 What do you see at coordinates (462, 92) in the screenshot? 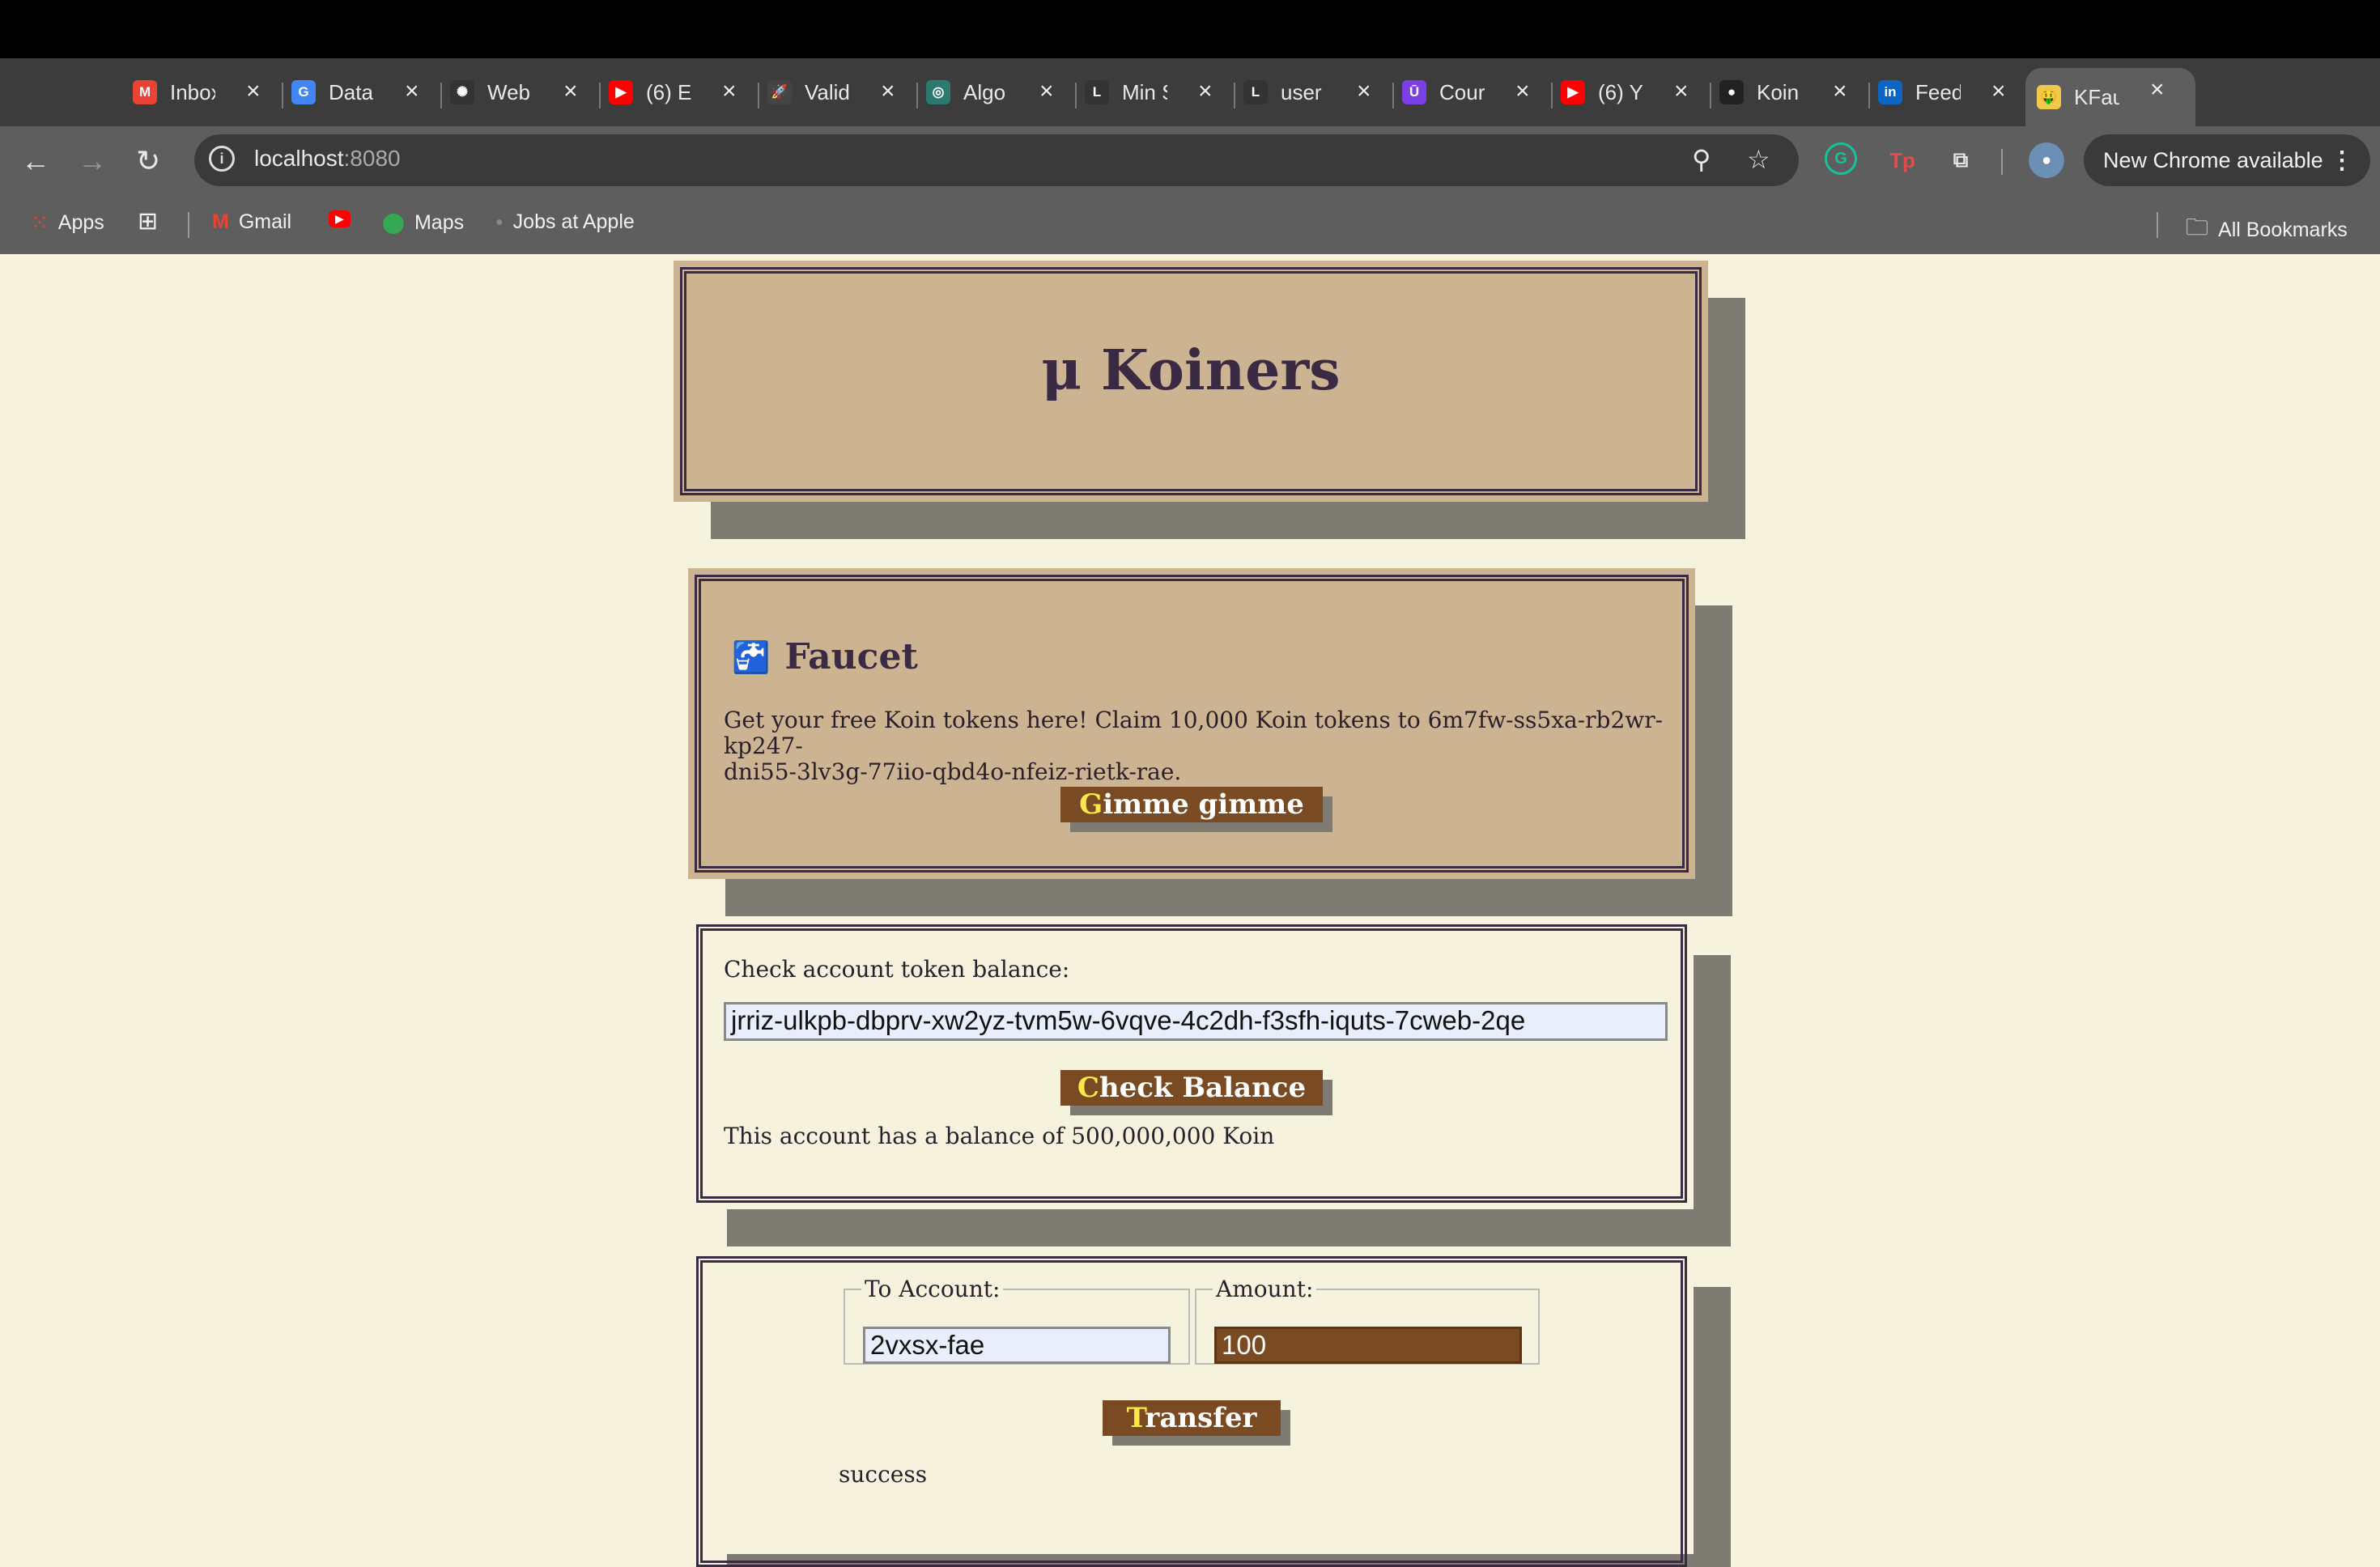
I see `openai-icon: ✺` at bounding box center [462, 92].